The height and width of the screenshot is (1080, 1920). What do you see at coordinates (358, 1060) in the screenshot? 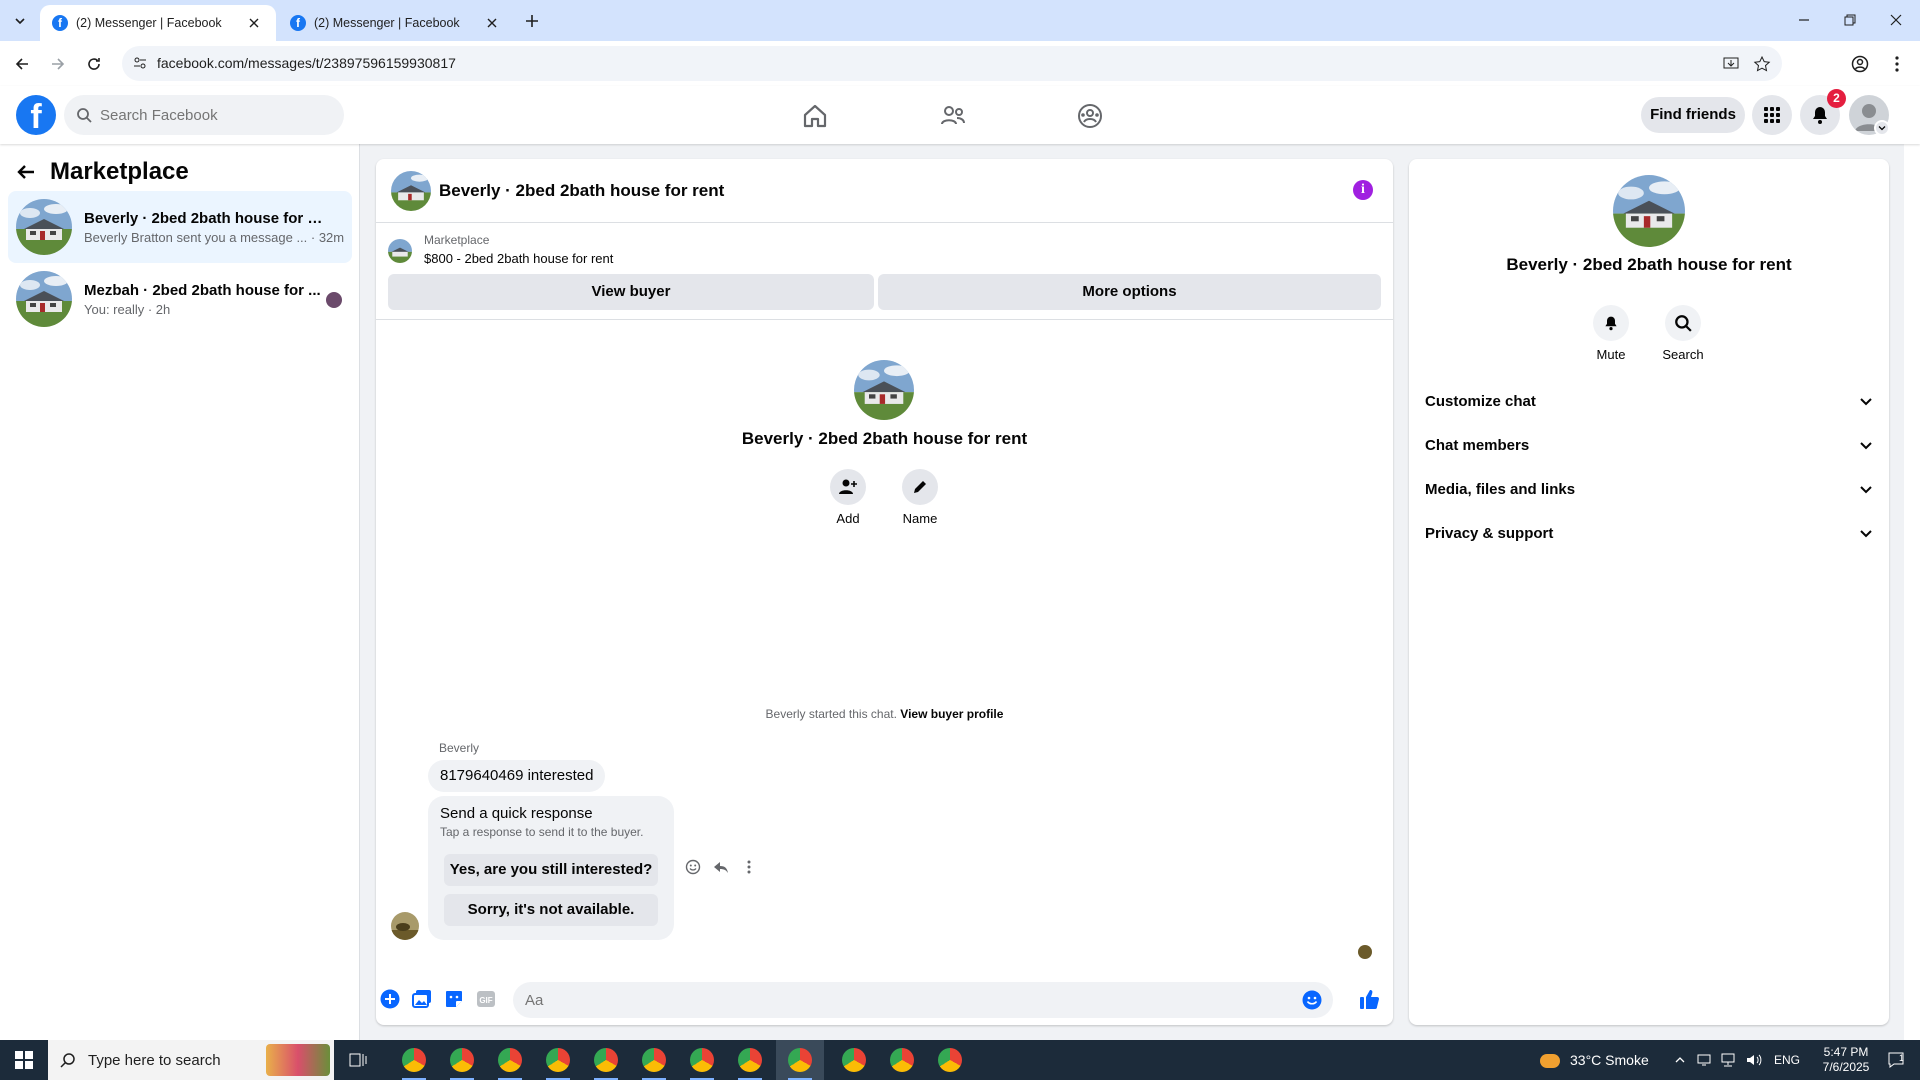
I see `task-view-icon` at bounding box center [358, 1060].